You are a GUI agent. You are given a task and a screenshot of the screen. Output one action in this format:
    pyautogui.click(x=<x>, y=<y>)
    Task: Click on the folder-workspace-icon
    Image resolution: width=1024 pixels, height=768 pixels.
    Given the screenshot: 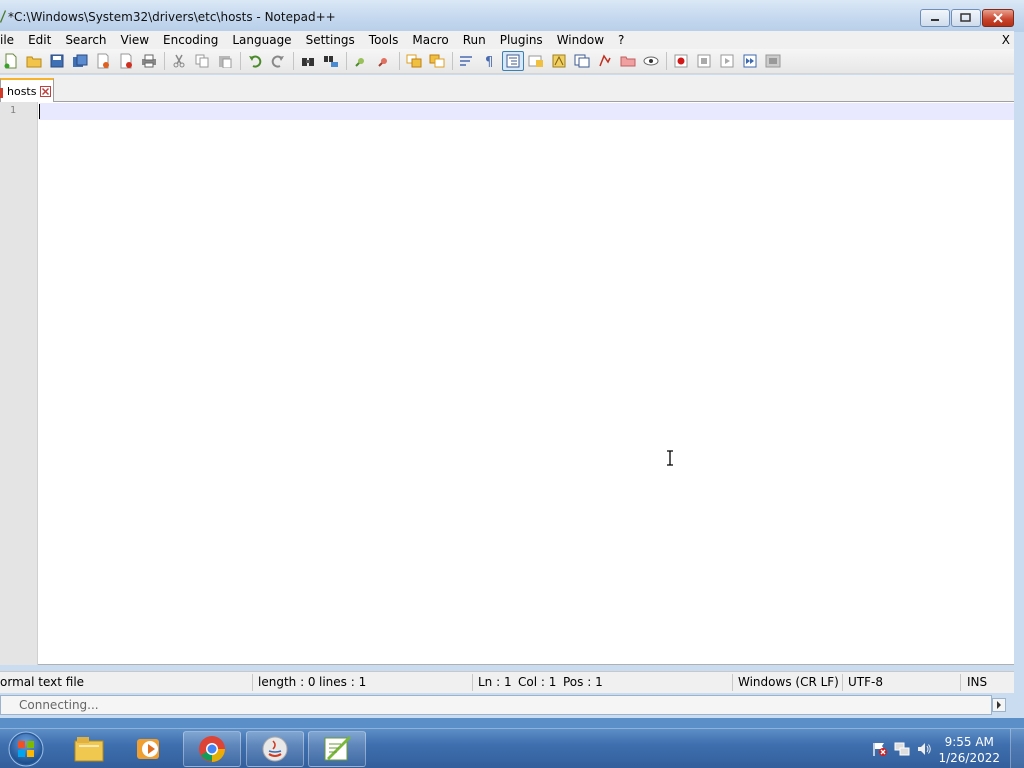 What is the action you would take?
    pyautogui.click(x=582, y=61)
    